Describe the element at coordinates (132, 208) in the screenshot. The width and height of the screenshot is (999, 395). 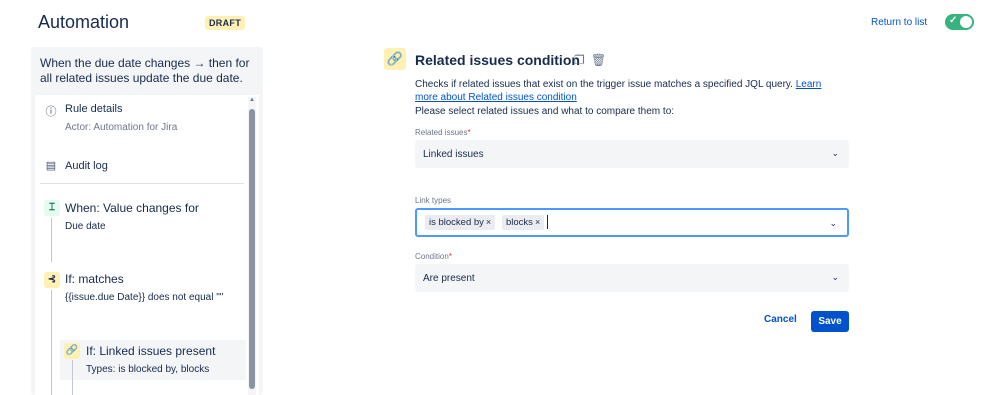
I see `sidebar-item-trigger: When: Value changes for` at that location.